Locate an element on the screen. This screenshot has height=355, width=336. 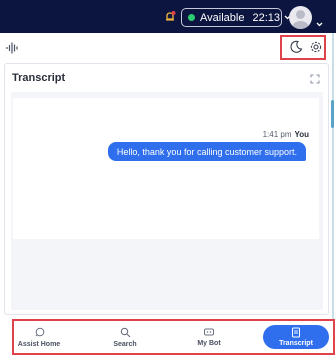
bot-icon is located at coordinates (209, 332).